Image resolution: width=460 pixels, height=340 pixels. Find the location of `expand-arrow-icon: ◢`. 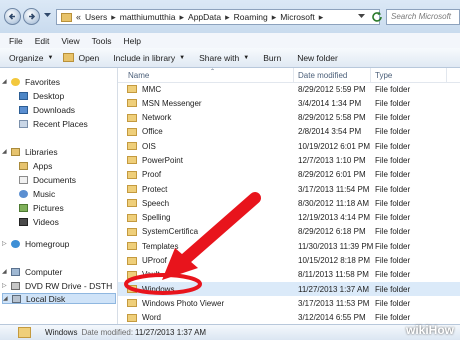

expand-arrow-icon: ◢ is located at coordinates (4, 272).